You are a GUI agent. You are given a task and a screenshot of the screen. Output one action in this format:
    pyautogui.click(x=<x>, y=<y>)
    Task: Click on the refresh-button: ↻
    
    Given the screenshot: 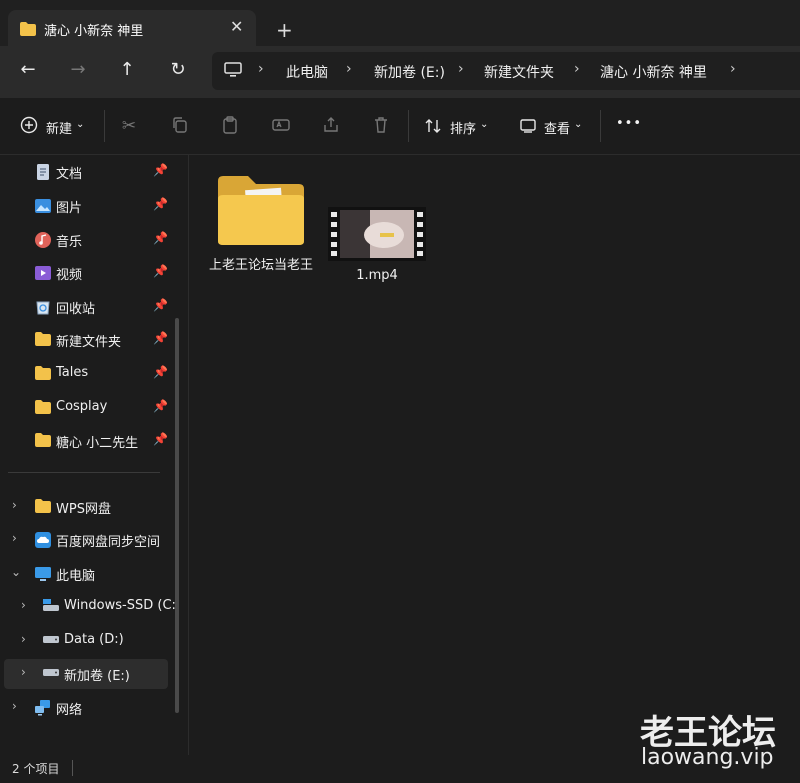 What is the action you would take?
    pyautogui.click(x=178, y=72)
    